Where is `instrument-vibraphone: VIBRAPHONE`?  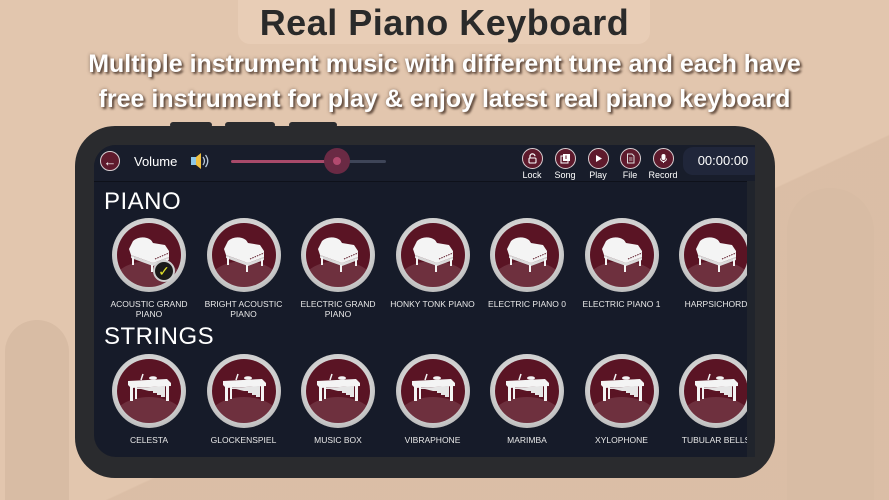
instrument-vibraphone: VIBRAPHONE is located at coordinates (433, 400).